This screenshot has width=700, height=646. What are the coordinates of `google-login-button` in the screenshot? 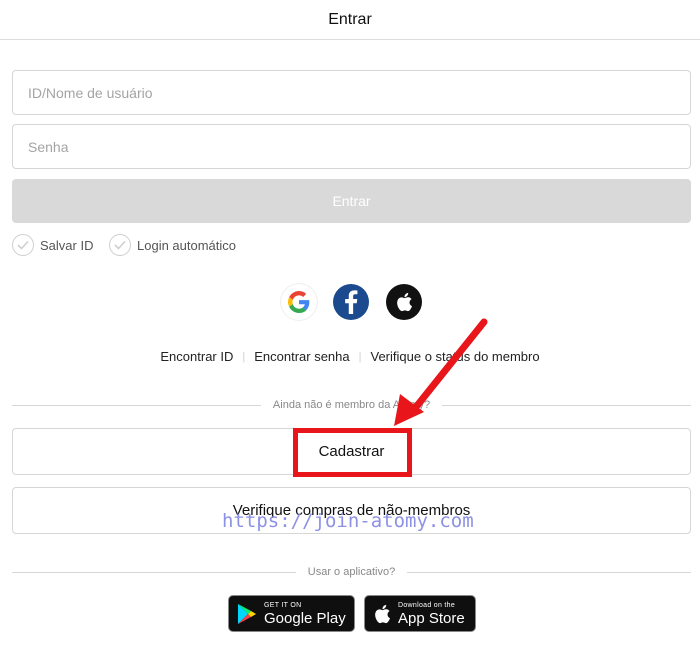 It's located at (299, 302).